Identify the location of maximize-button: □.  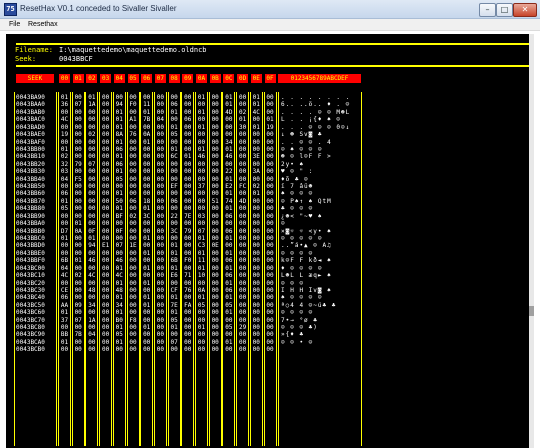
(504, 10).